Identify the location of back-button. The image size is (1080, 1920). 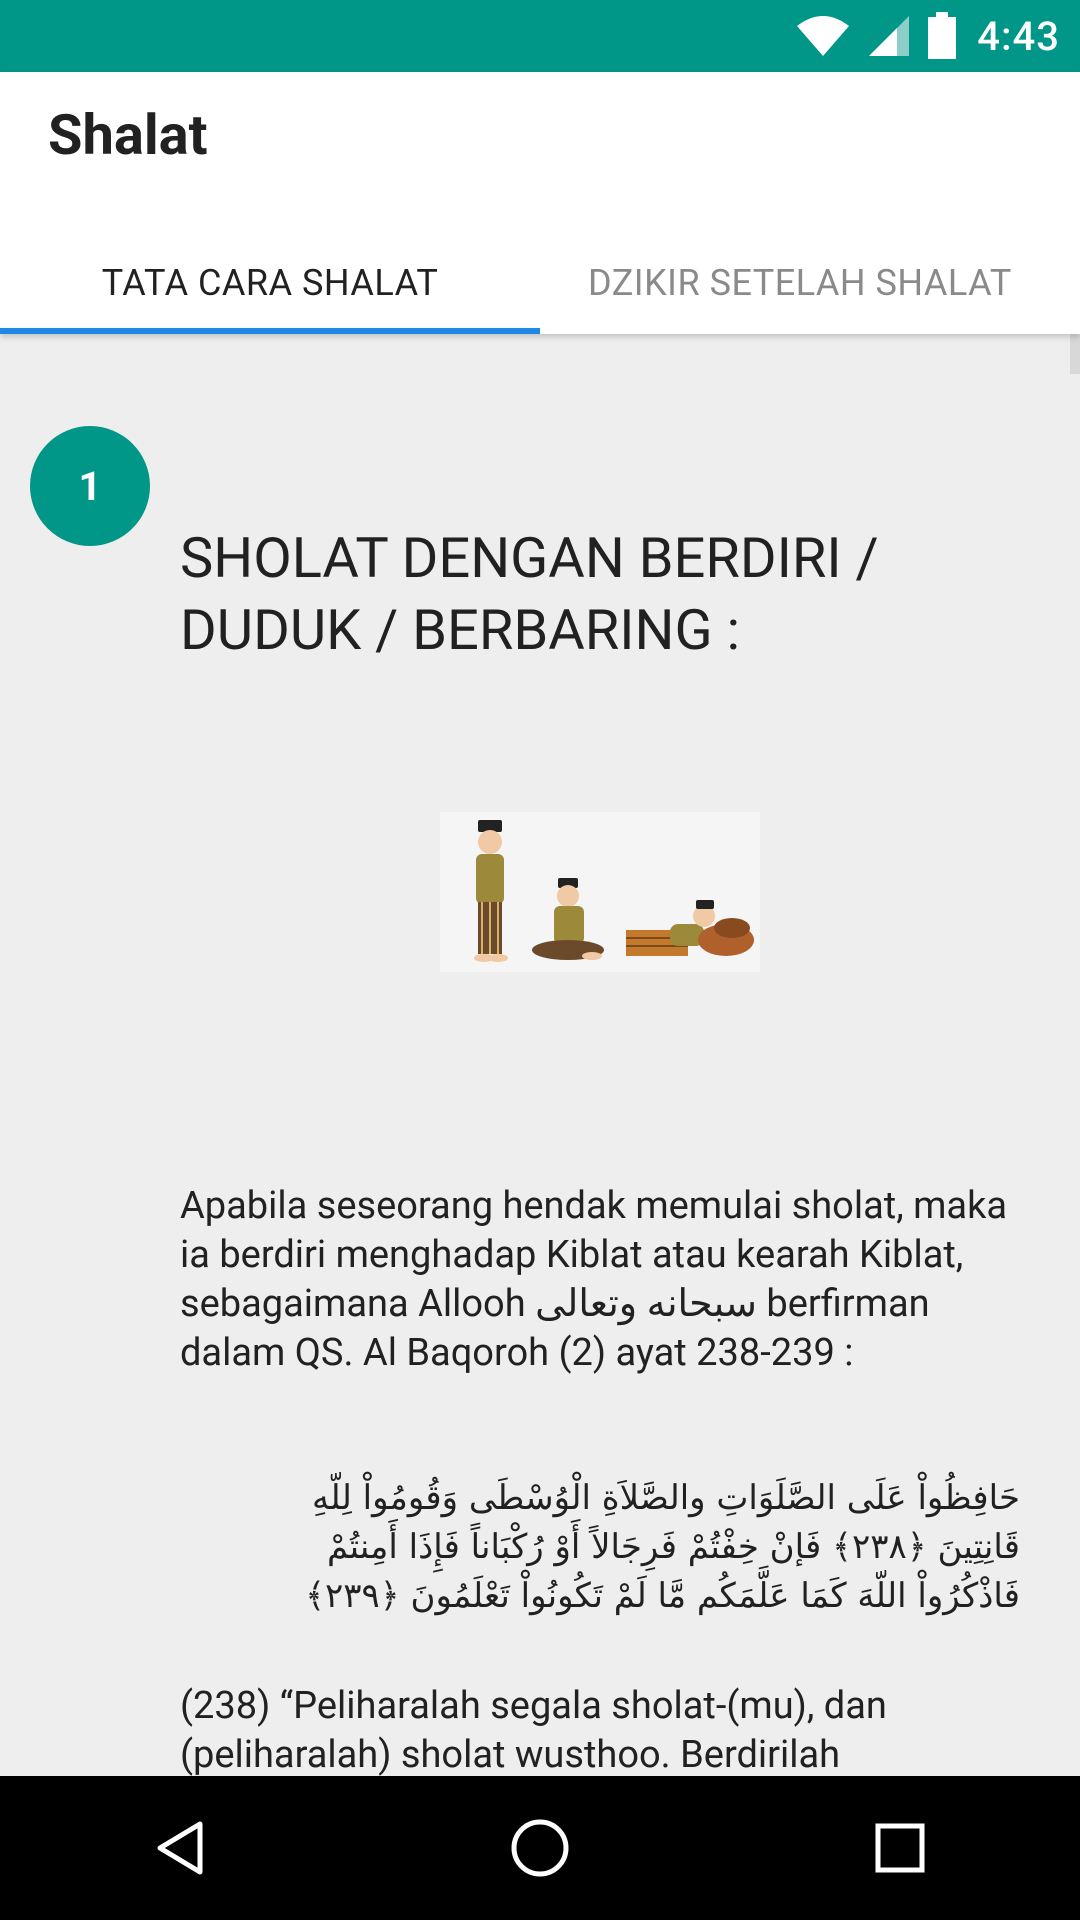
(180, 1848).